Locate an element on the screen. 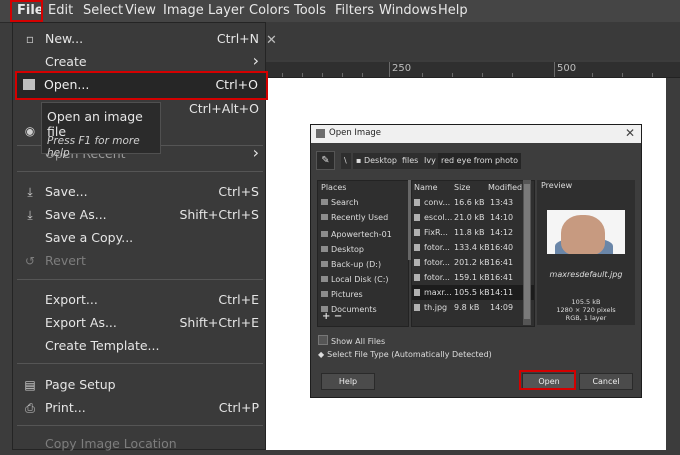 The width and height of the screenshot is (680, 455). file-modified: 16:41 is located at coordinates (502, 277).